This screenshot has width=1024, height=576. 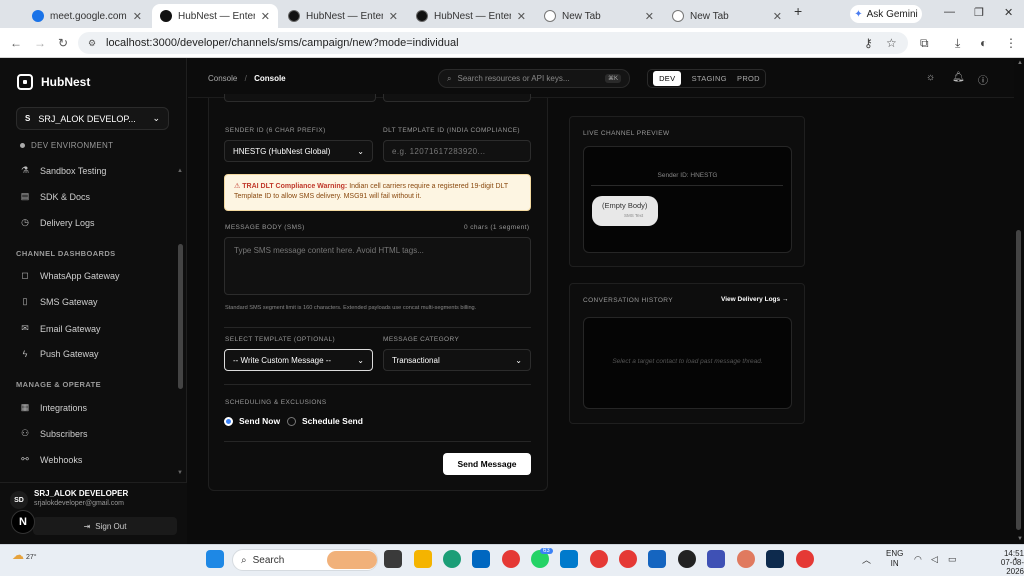 What do you see at coordinates (25, 196) in the screenshot?
I see `book-icon: ▤` at bounding box center [25, 196].